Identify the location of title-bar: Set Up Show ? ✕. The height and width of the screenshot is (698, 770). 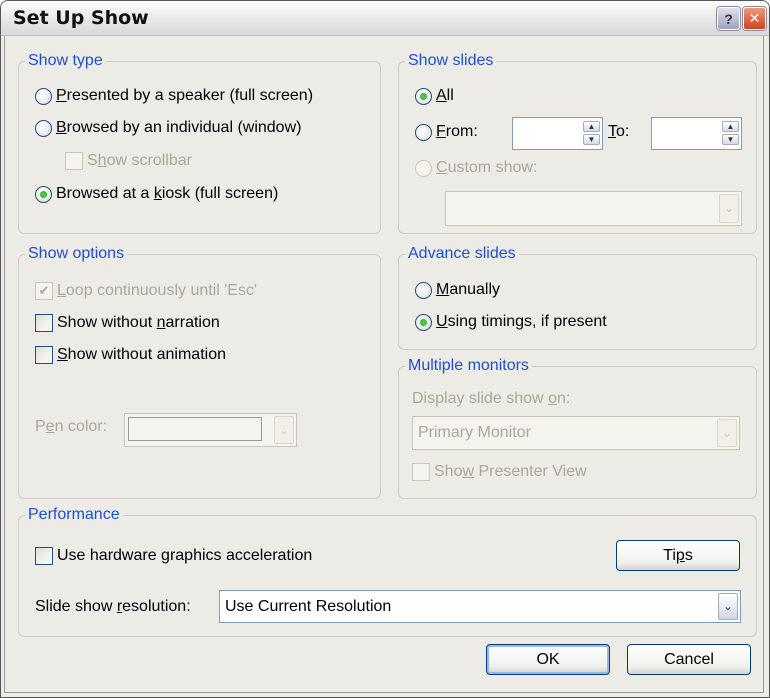
(385, 18).